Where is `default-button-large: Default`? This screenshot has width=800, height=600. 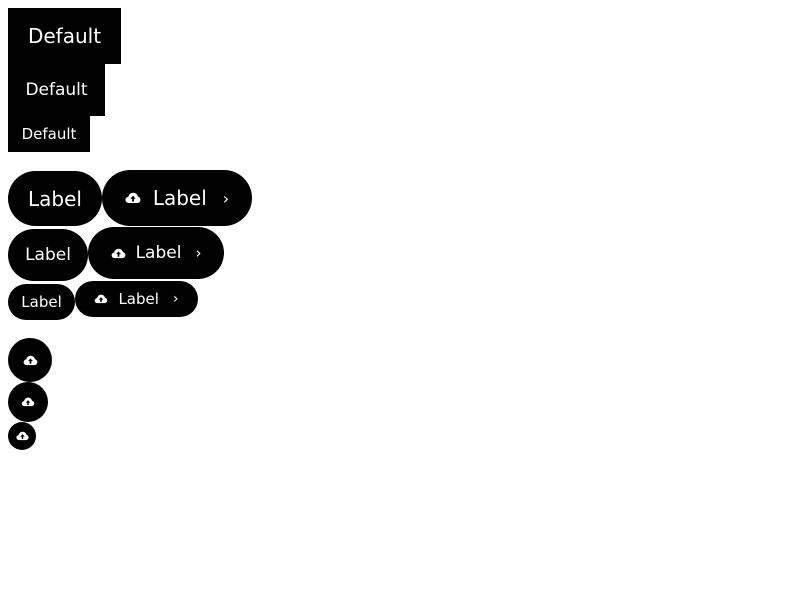
default-button-large: Default is located at coordinates (64, 36).